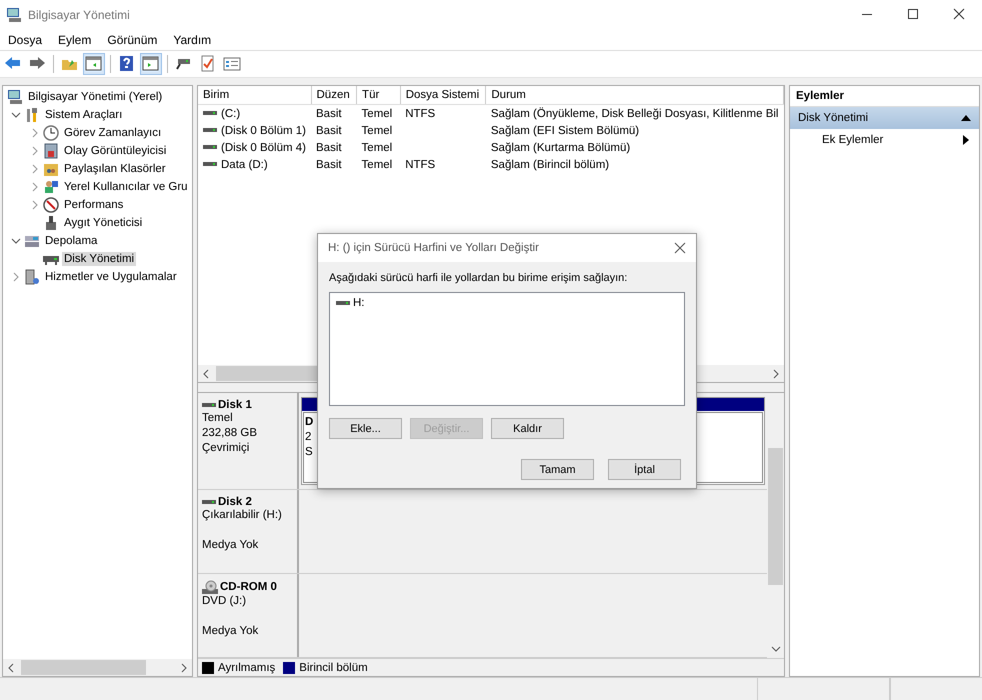  What do you see at coordinates (308, 437) in the screenshot?
I see `partition-detail: 2` at bounding box center [308, 437].